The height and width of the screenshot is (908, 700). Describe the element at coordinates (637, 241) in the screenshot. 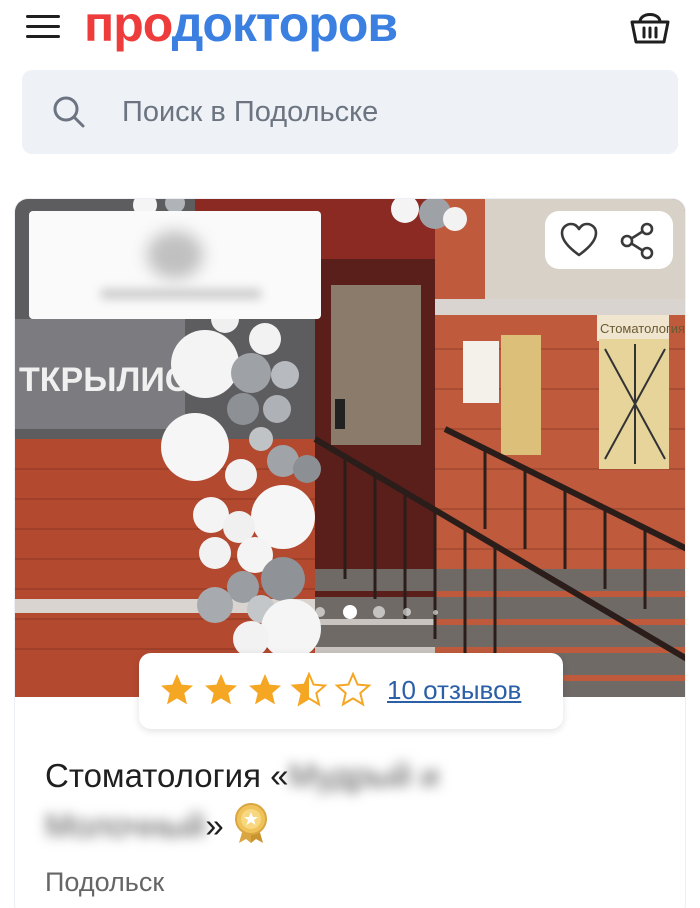

I see `share-icon` at that location.